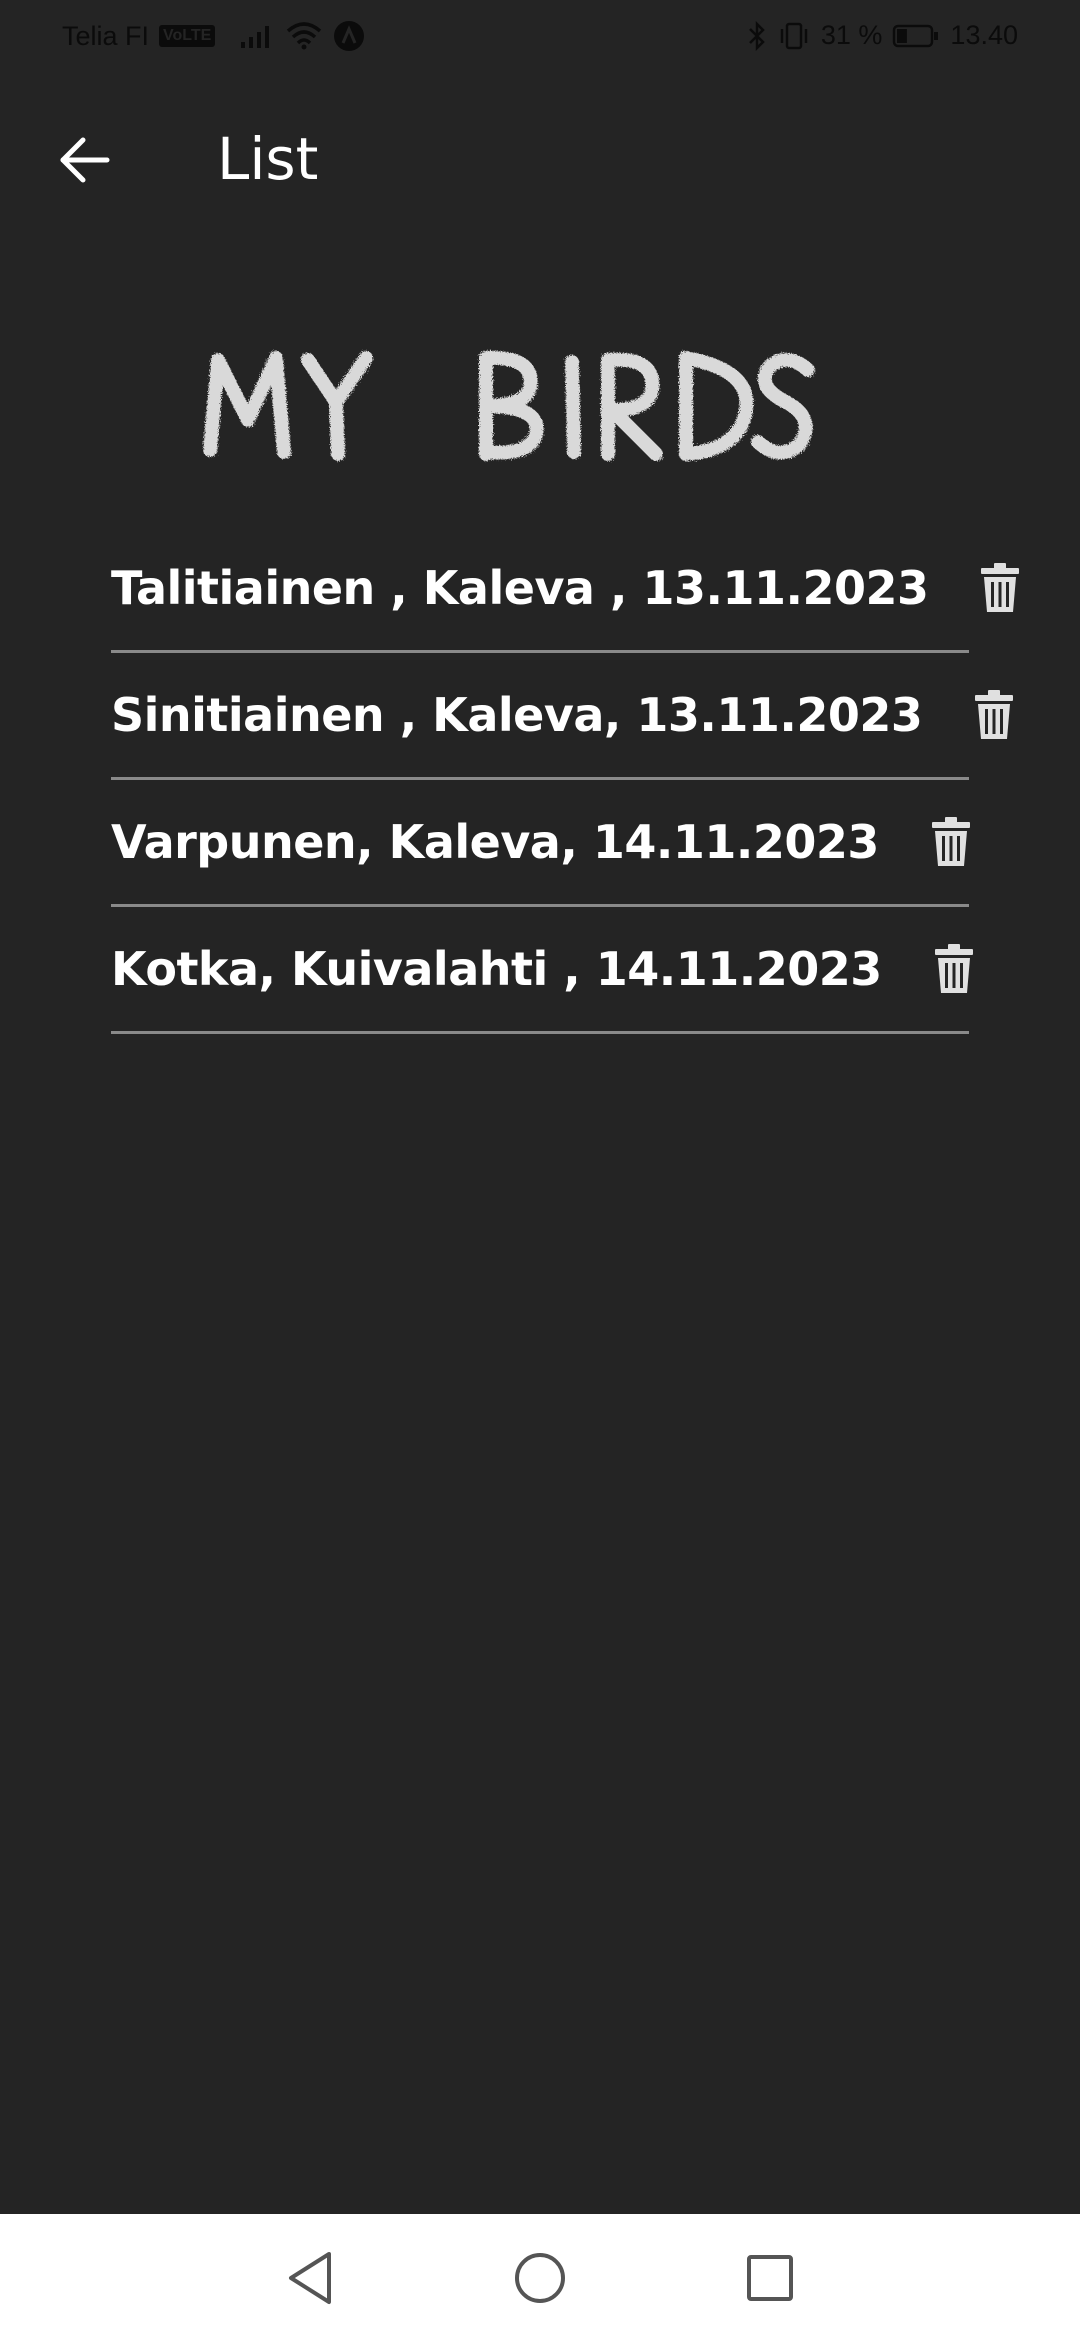 Image resolution: width=1080 pixels, height=2340 pixels. Describe the element at coordinates (304, 36) in the screenshot. I see `wifi-icon` at that location.